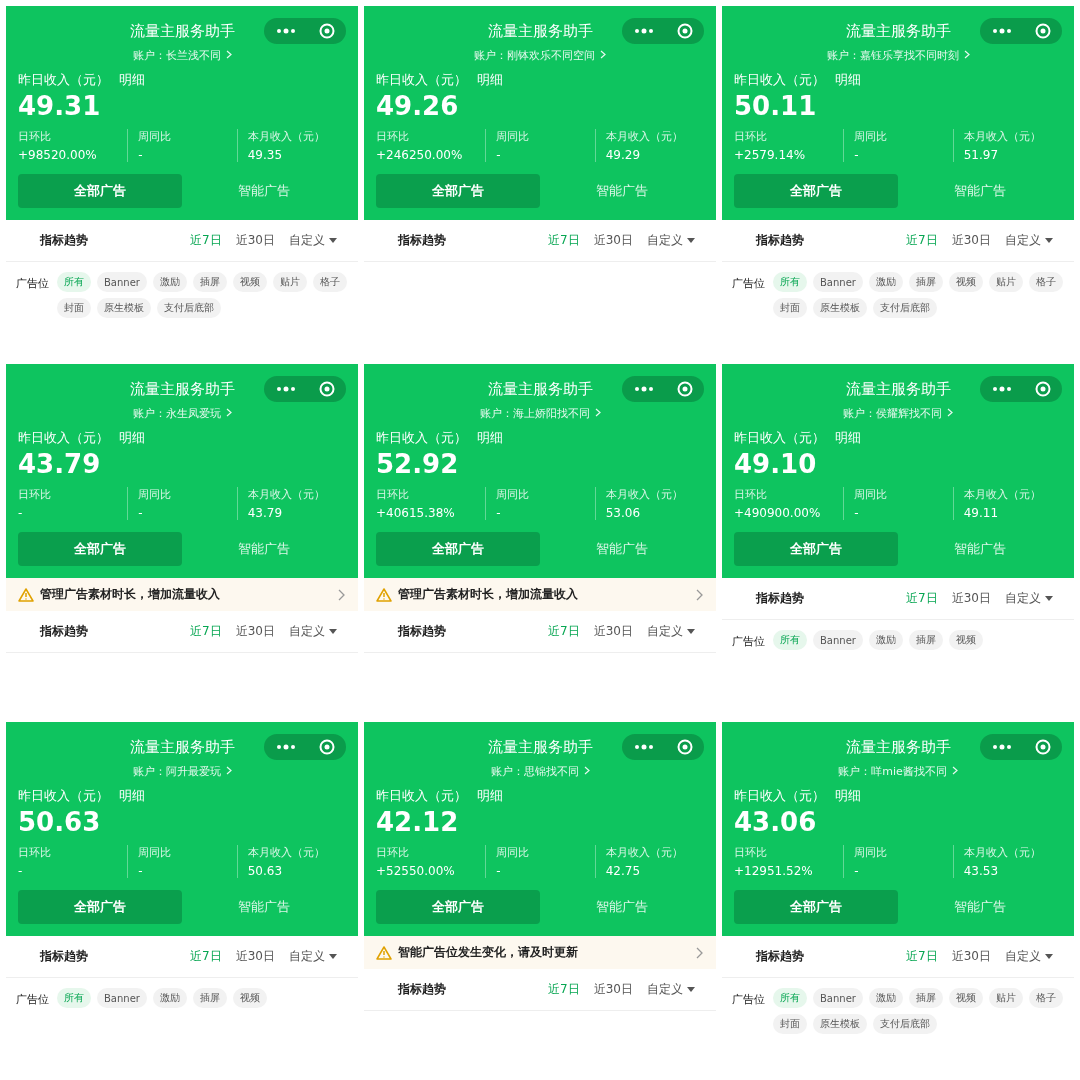 This screenshot has height=1080, width=1080. What do you see at coordinates (265, 871) in the screenshot?
I see `stat-value: 50.63` at bounding box center [265, 871].